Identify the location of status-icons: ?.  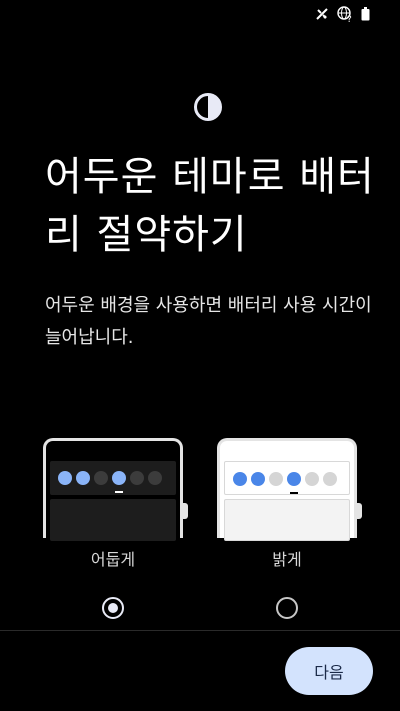
(342, 14).